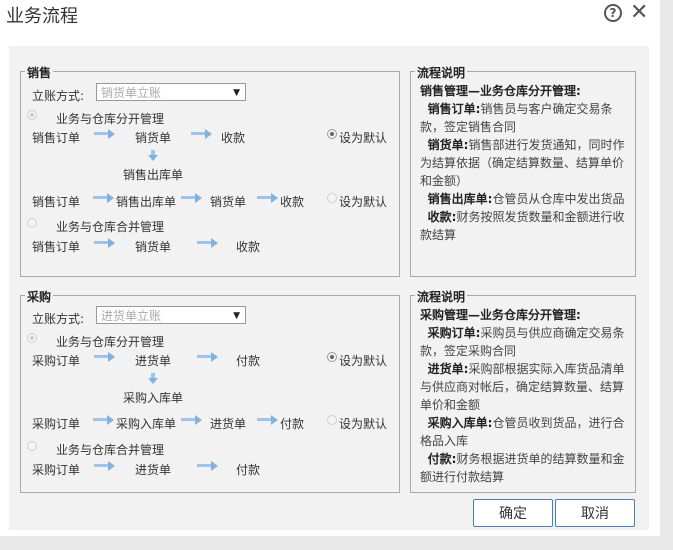  Describe the element at coordinates (32, 115) in the screenshot. I see `sales-separate-radio` at that location.